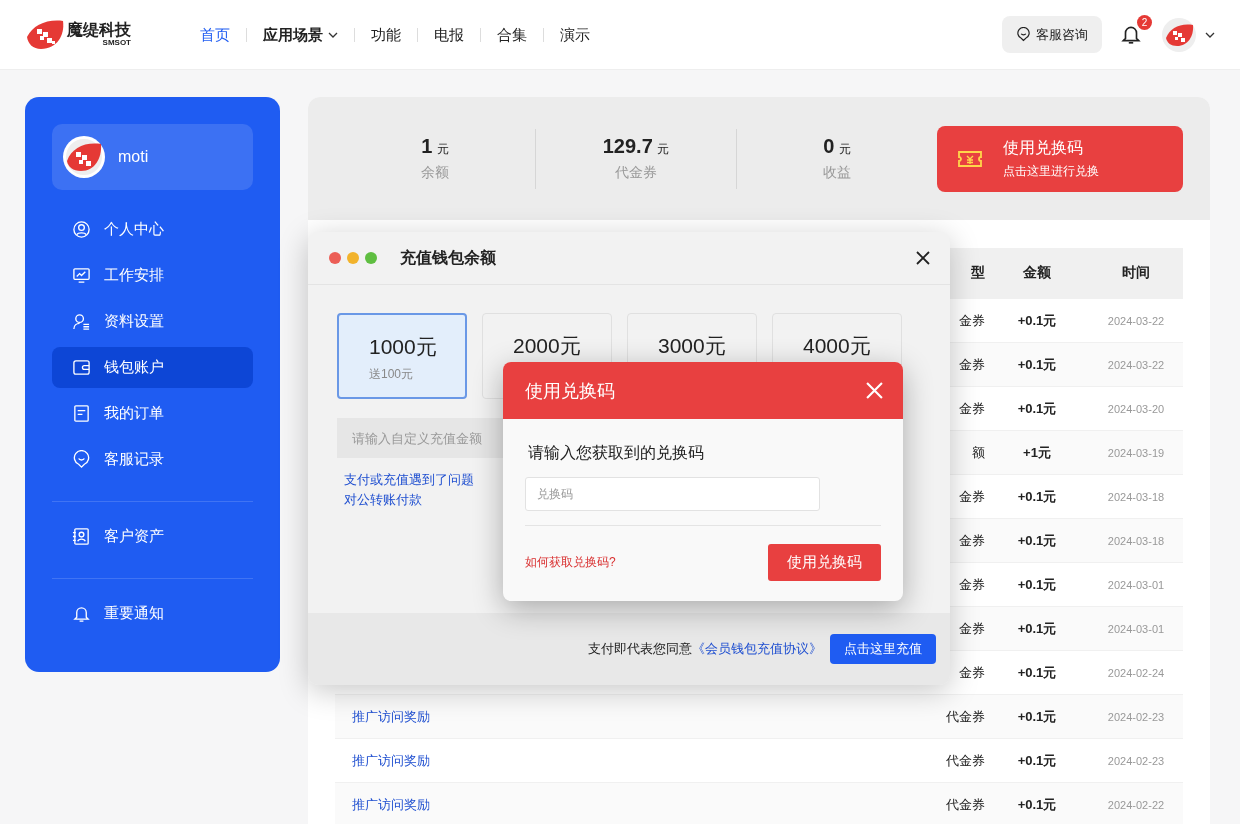 The image size is (1240, 824). Describe the element at coordinates (152, 229) in the screenshot. I see `sidebar-item: 个人中心` at that location.